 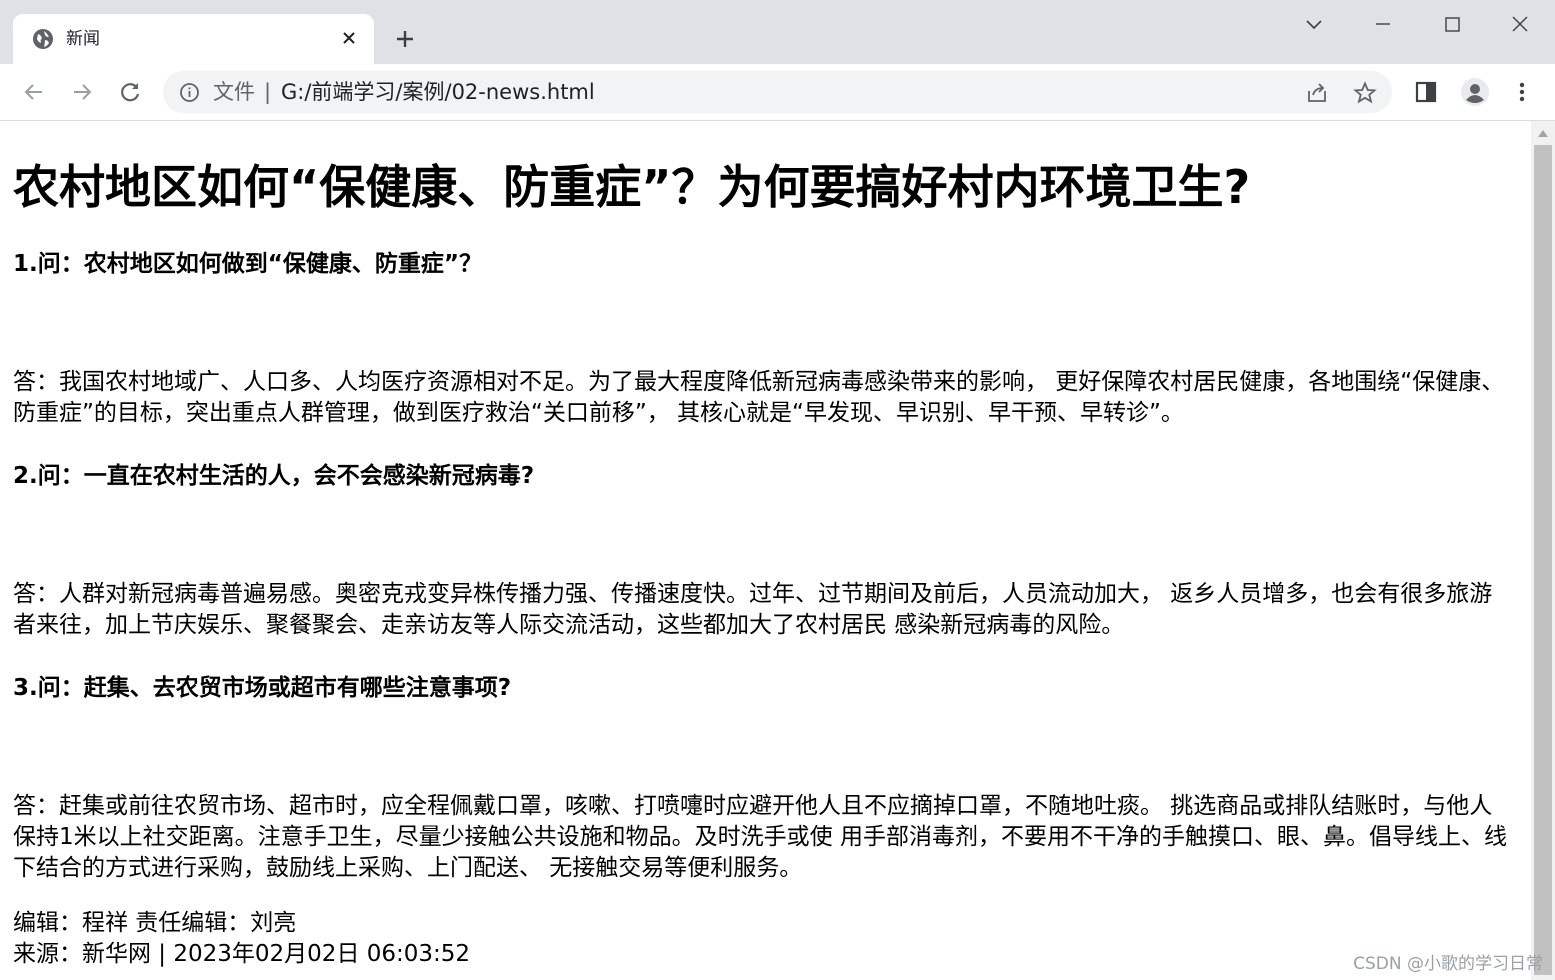 What do you see at coordinates (274, 476) in the screenshot?
I see `question-2: 2.问：一直在农村生活的人，会不会感染新冠病毒?` at bounding box center [274, 476].